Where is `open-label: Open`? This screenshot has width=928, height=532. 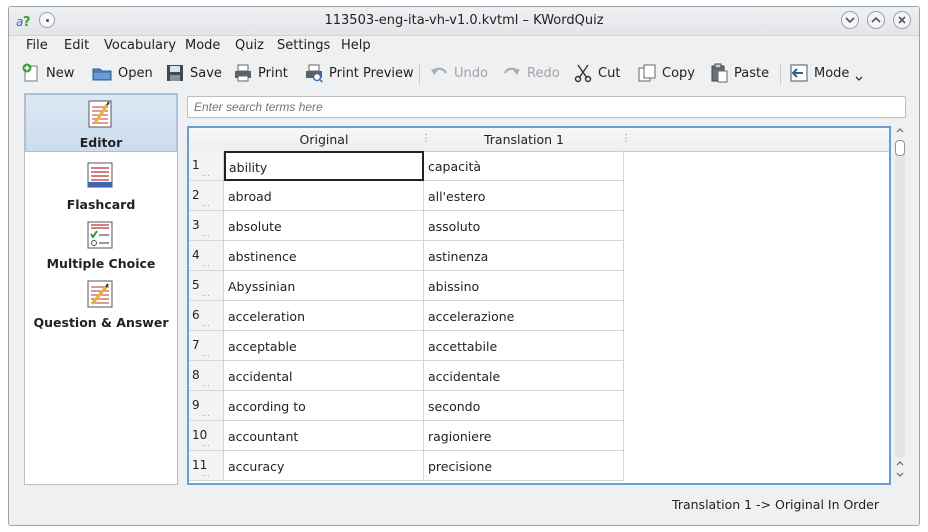 open-label: Open is located at coordinates (135, 73).